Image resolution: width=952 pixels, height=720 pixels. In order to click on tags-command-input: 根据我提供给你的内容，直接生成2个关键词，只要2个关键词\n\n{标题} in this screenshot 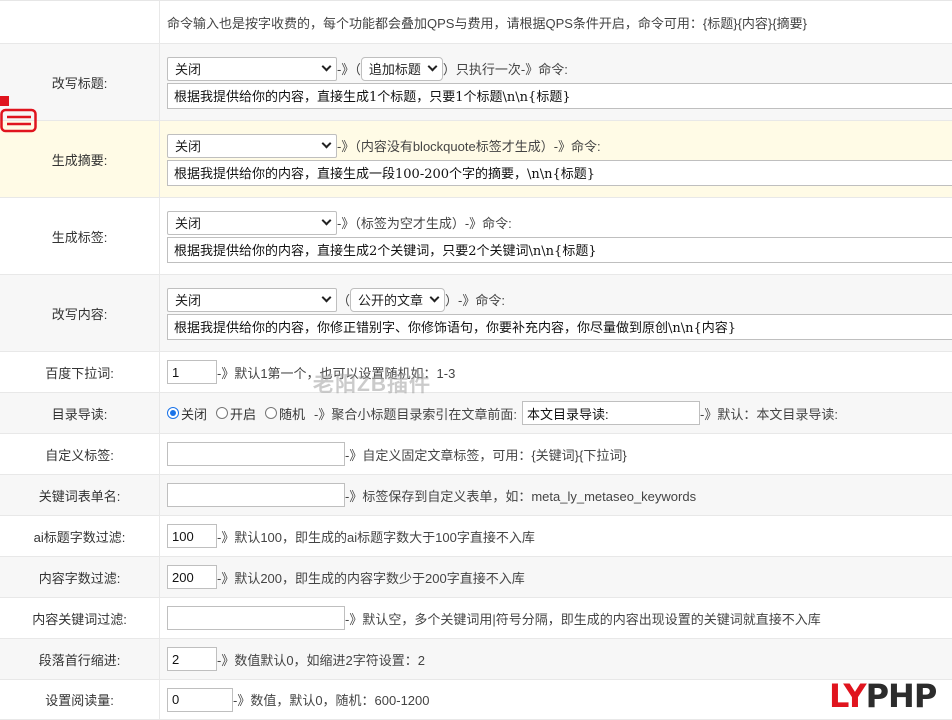, I will do `click(559, 249)`.